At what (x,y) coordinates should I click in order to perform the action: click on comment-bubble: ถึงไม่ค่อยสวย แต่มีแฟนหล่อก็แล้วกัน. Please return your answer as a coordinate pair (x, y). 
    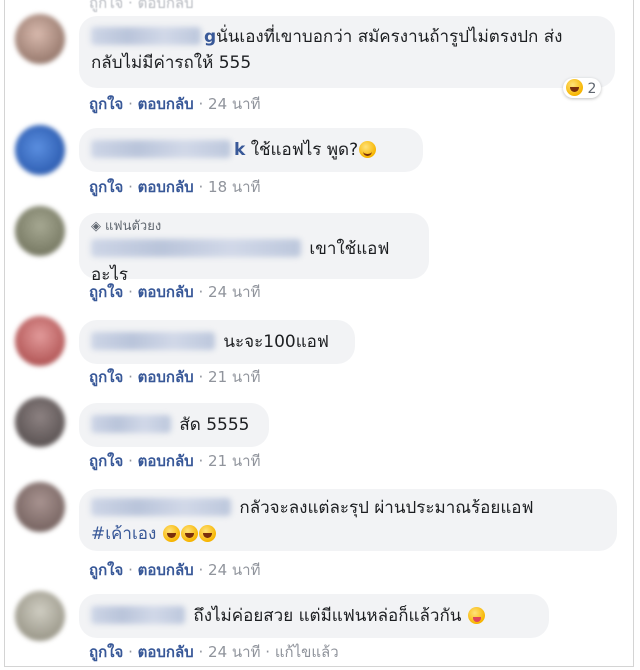
    Looking at the image, I should click on (314, 616).